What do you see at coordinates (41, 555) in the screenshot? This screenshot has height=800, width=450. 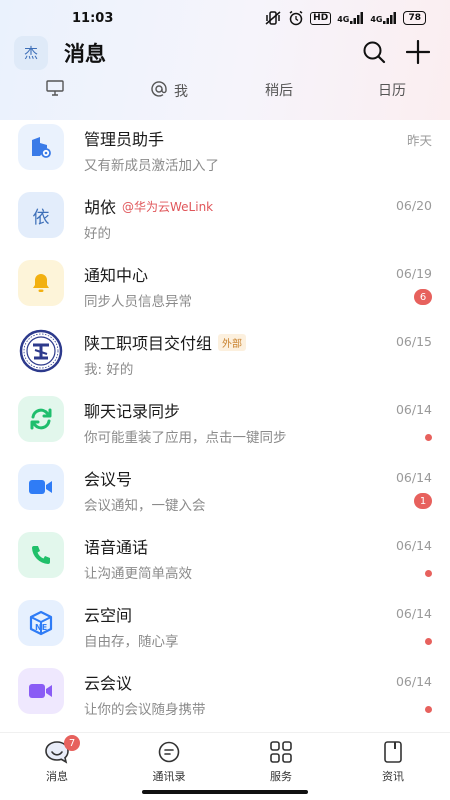 I see `phone-icon` at bounding box center [41, 555].